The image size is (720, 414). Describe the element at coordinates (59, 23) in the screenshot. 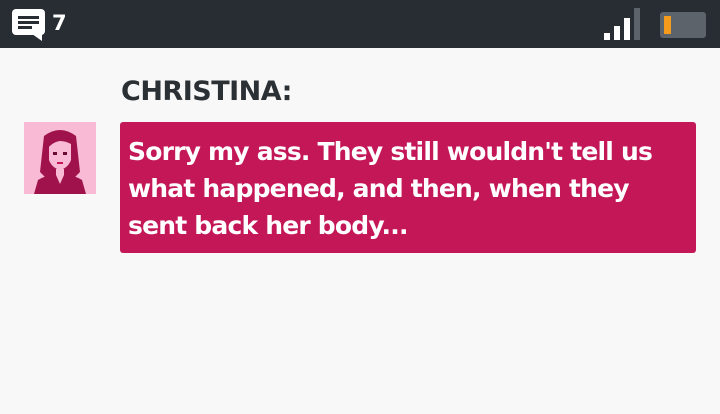

I see `message-count: 7` at that location.